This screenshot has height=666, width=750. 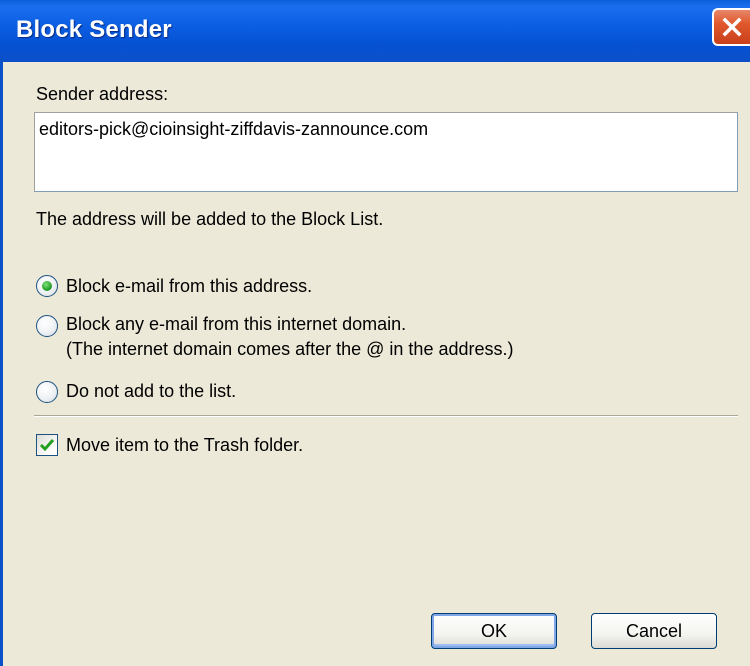 I want to click on radio-block-address, so click(x=47, y=286).